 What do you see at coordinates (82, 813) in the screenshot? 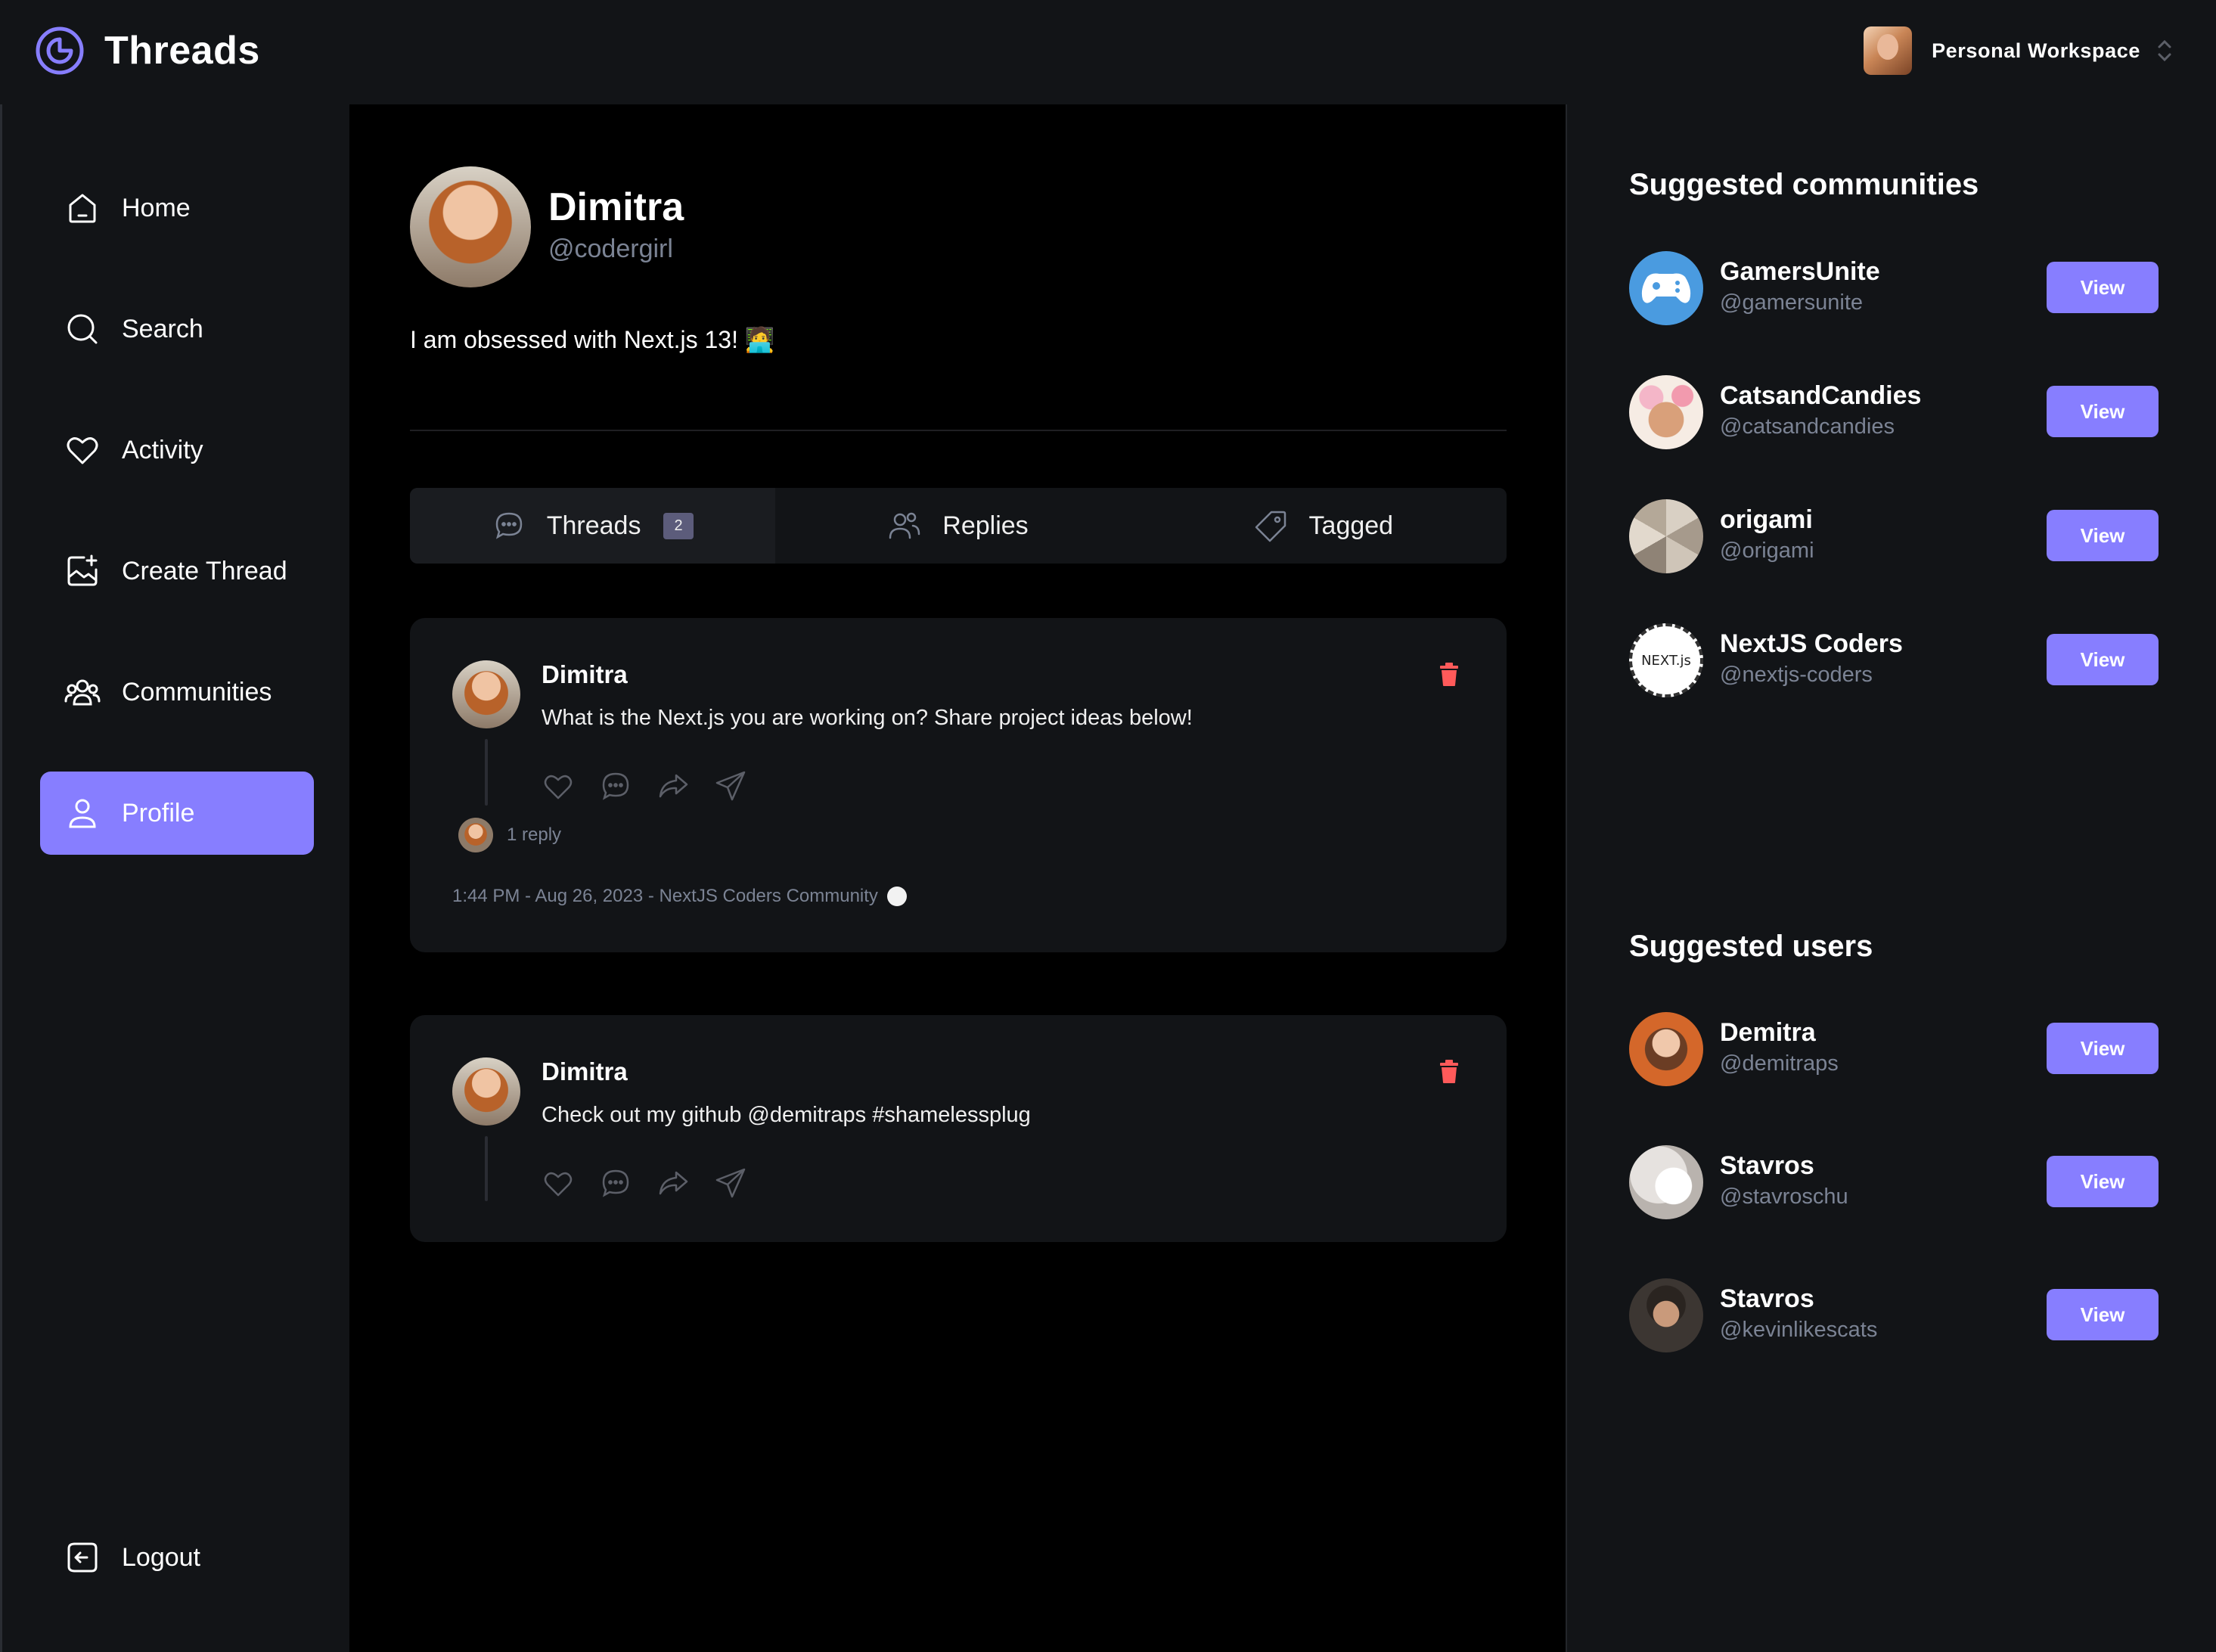
I see `user-icon` at bounding box center [82, 813].